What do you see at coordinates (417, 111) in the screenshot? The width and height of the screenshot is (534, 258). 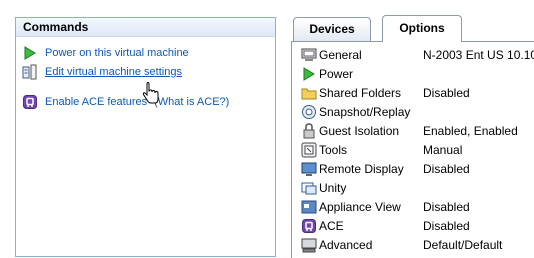 I see `option-row-snapshot: Snapshot/Replay` at bounding box center [417, 111].